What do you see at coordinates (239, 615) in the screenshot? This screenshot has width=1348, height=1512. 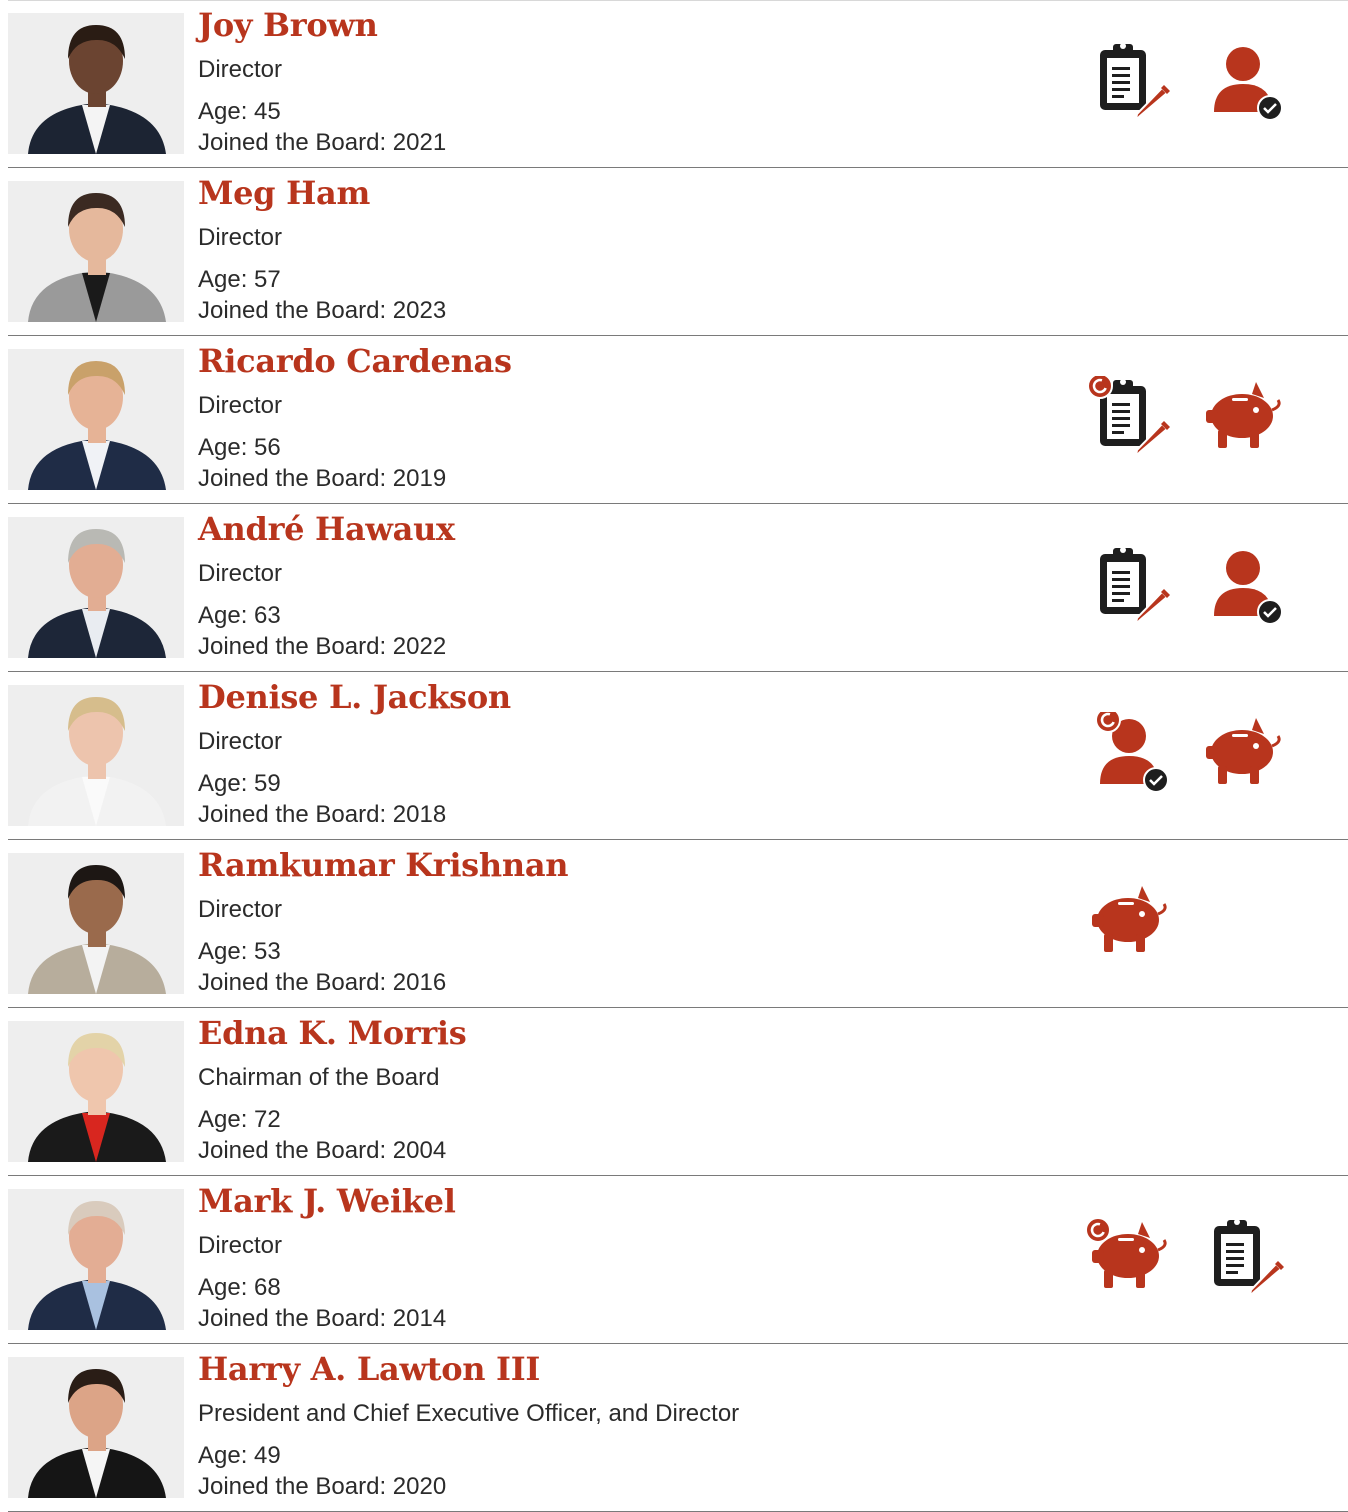 I see `director-age: Age: 63` at bounding box center [239, 615].